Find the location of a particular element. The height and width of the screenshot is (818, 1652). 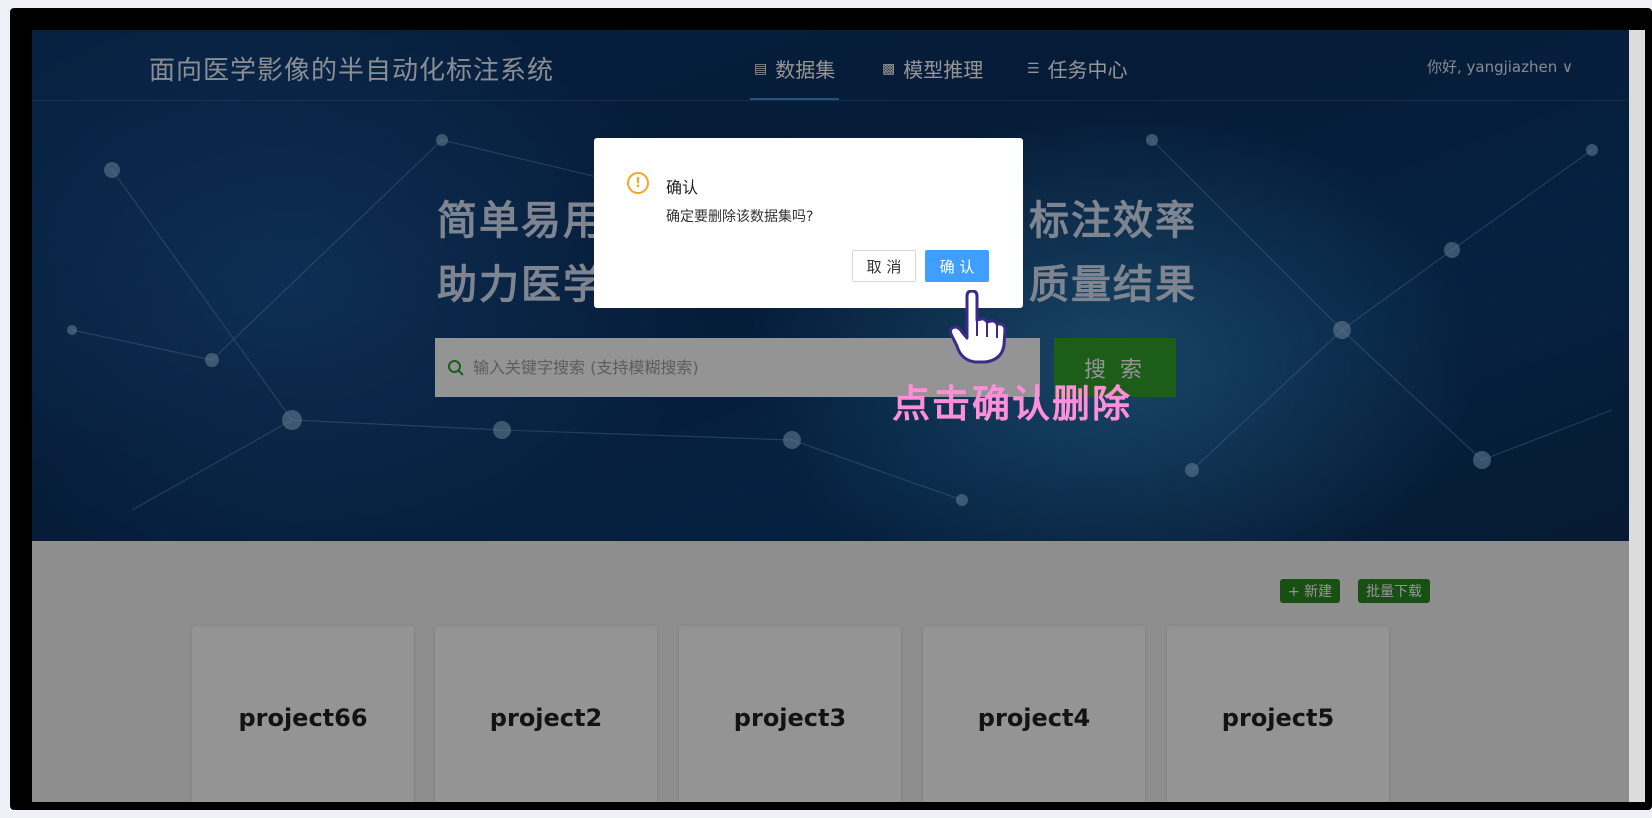

annotation-text: 点击确认删除 is located at coordinates (1012, 404).